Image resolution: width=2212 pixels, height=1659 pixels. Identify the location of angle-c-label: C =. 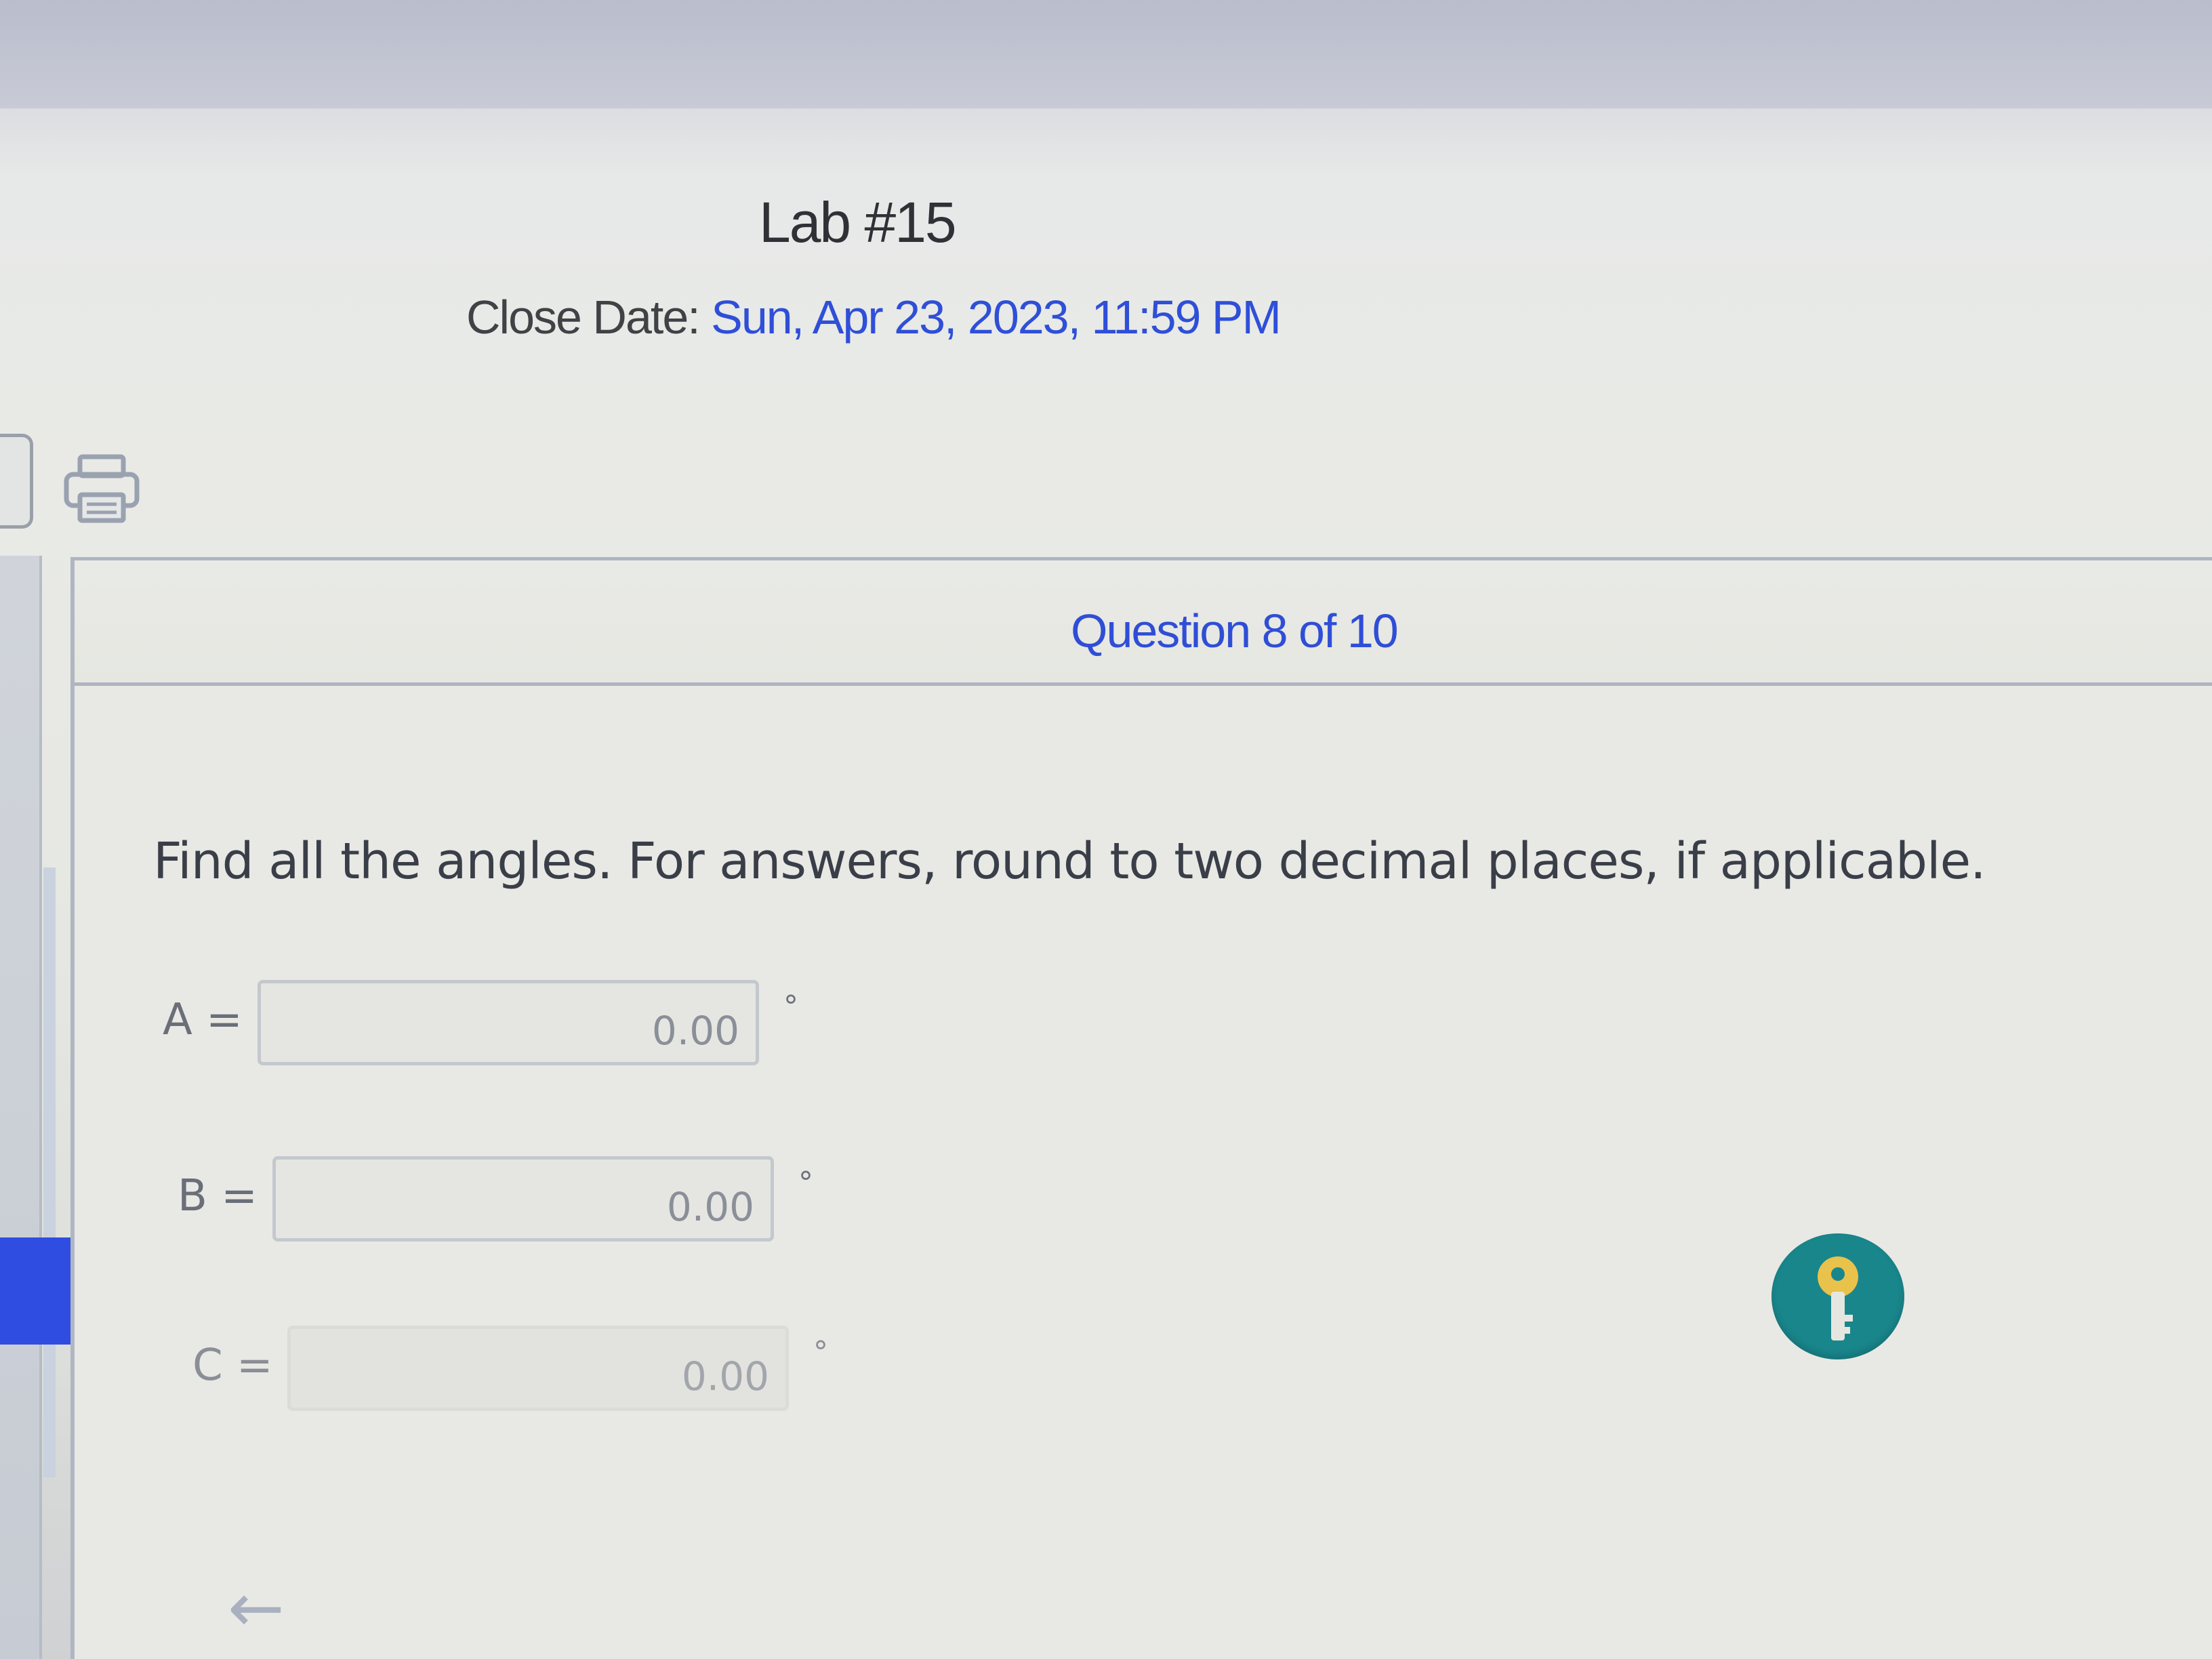
(232, 1365).